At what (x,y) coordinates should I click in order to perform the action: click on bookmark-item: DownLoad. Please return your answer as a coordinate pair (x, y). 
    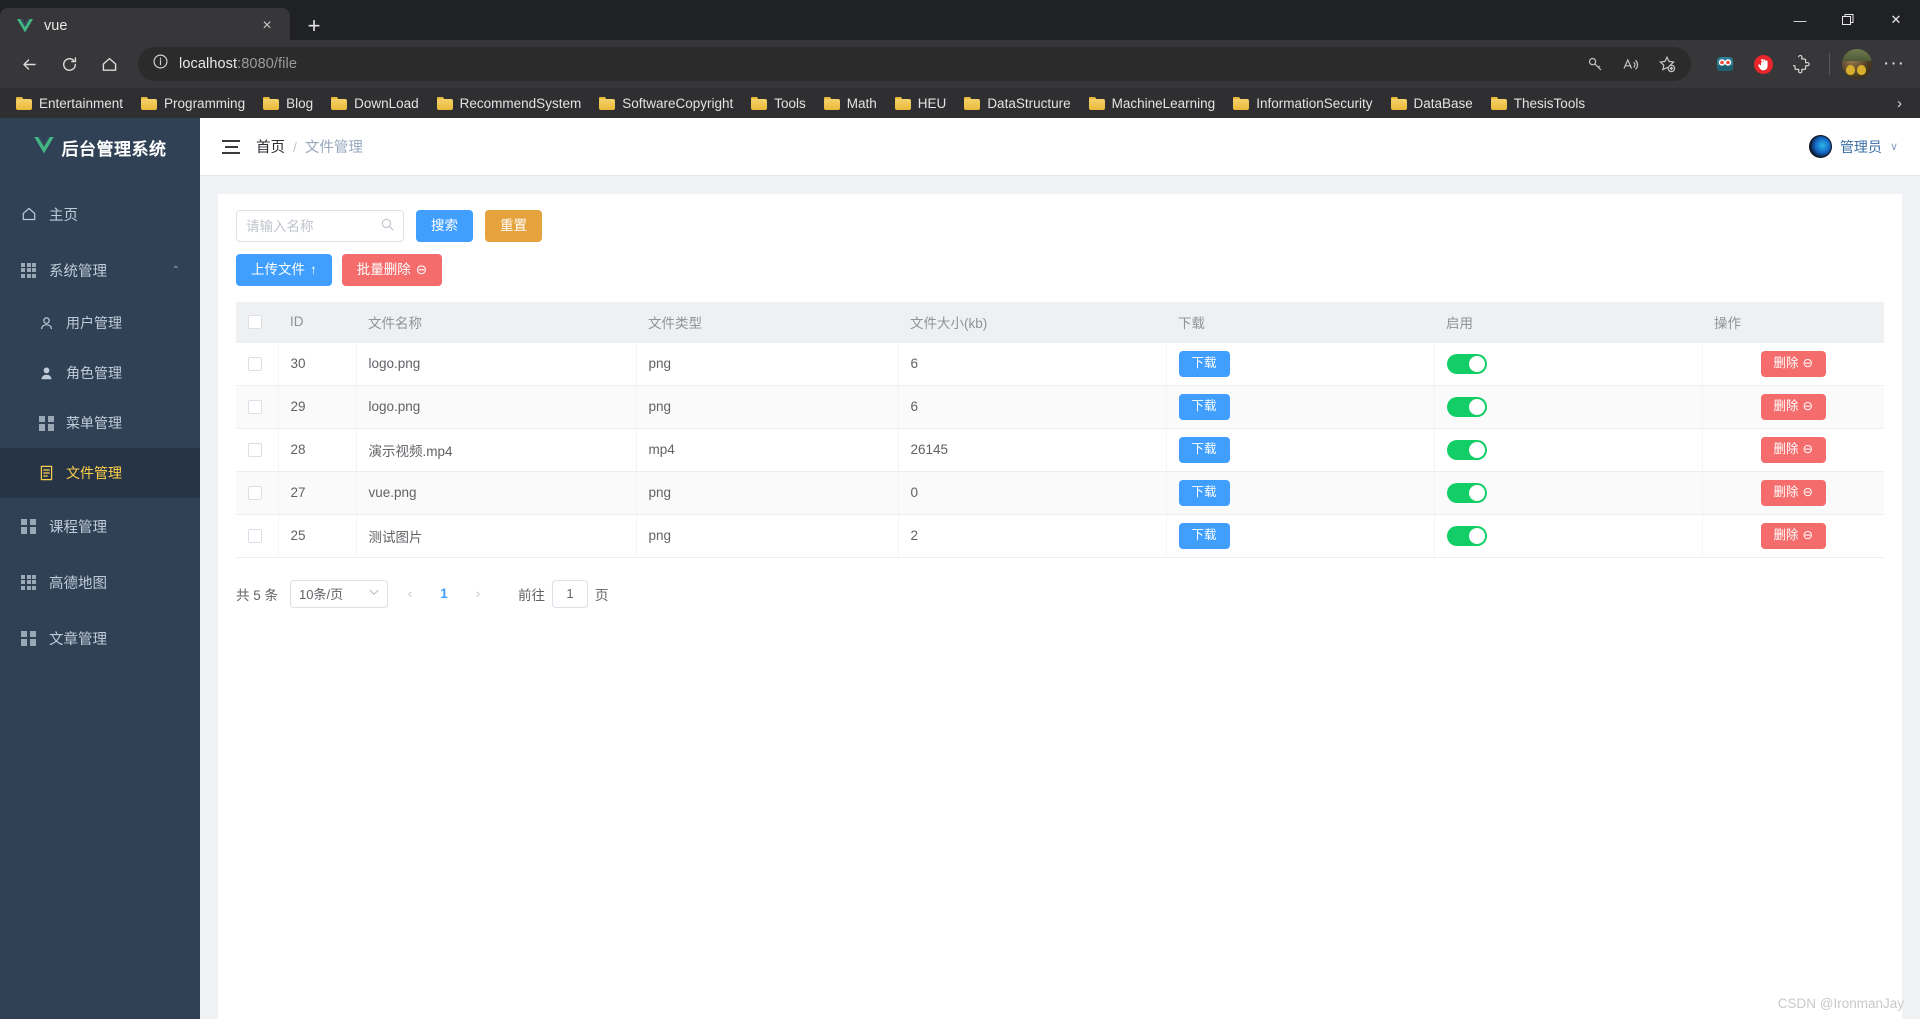
    Looking at the image, I should click on (375, 103).